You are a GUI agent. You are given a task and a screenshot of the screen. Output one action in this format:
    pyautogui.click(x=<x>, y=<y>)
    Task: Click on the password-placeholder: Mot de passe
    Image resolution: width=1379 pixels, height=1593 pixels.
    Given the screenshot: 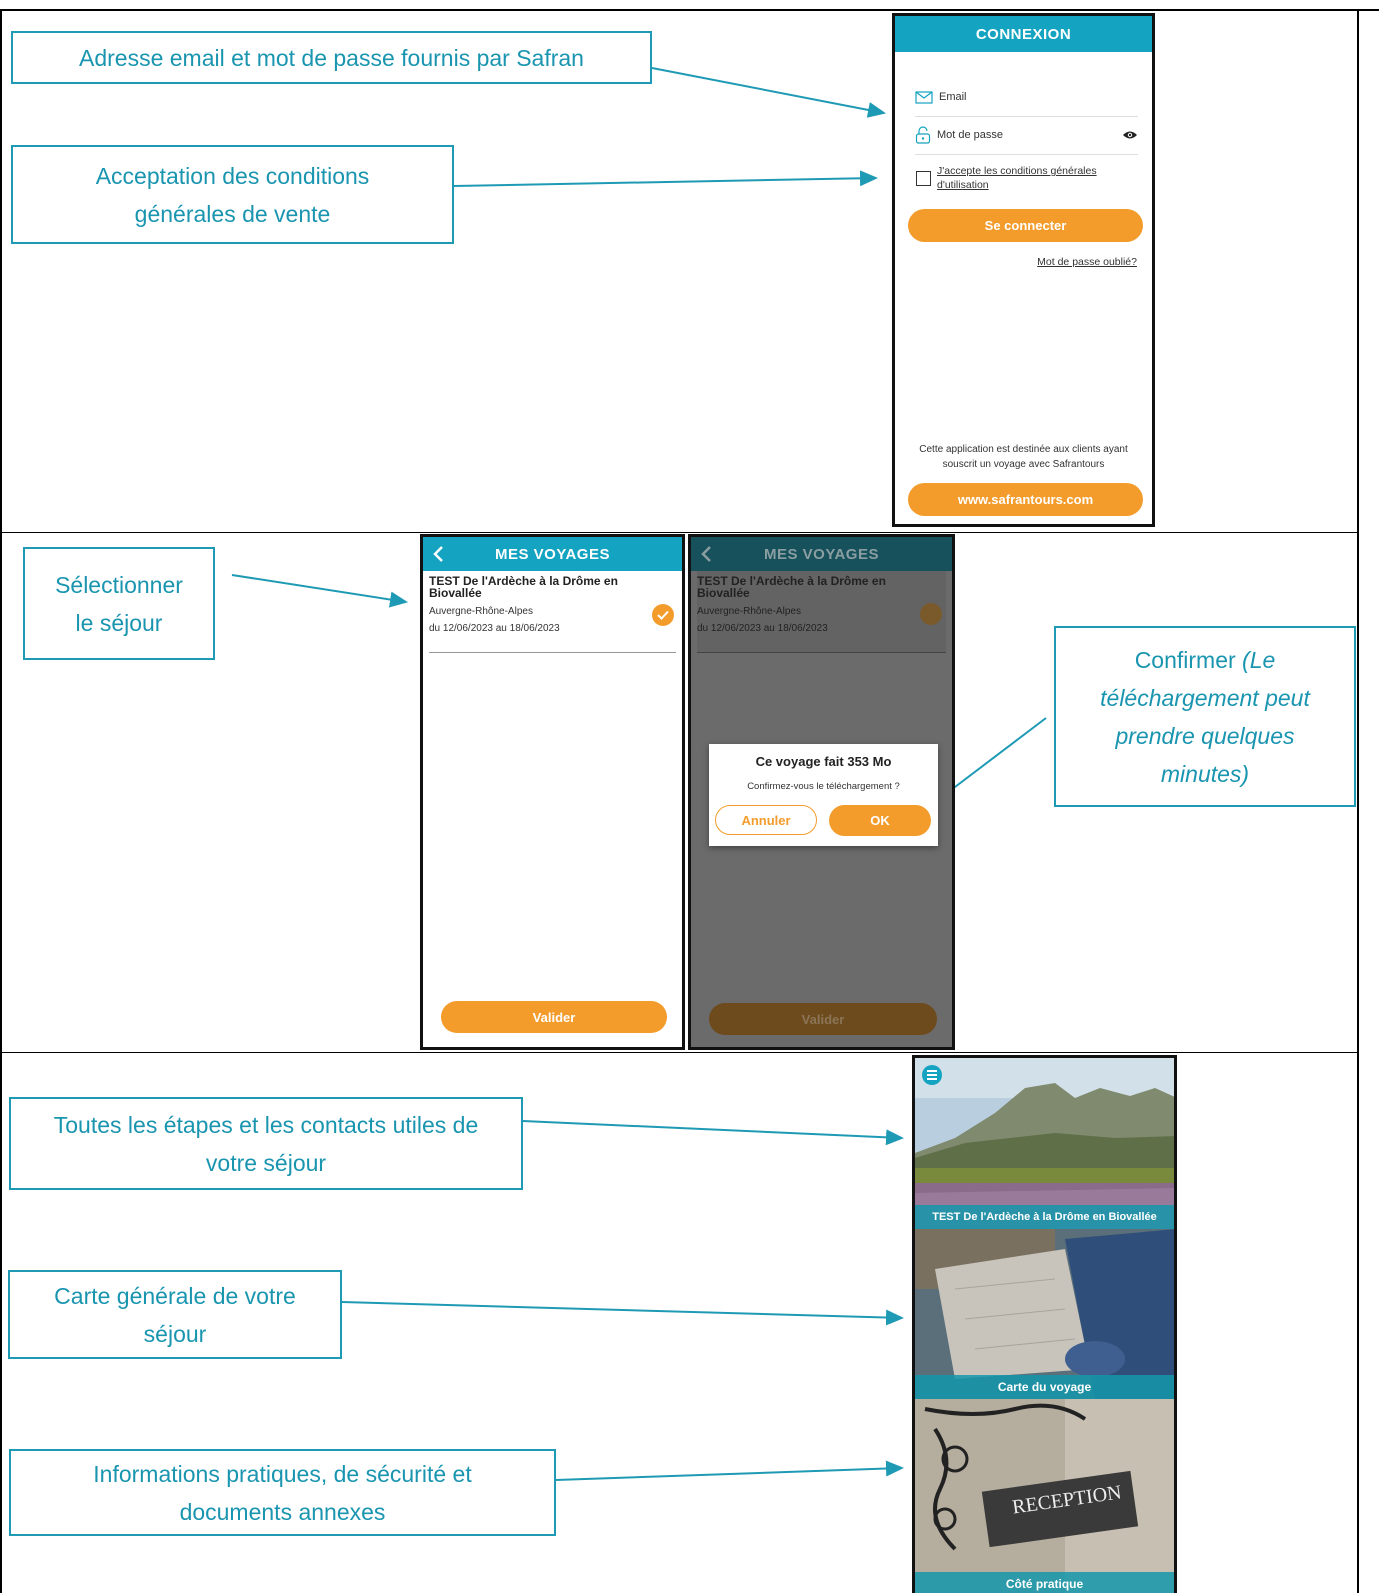 What is the action you would take?
    pyautogui.click(x=970, y=135)
    